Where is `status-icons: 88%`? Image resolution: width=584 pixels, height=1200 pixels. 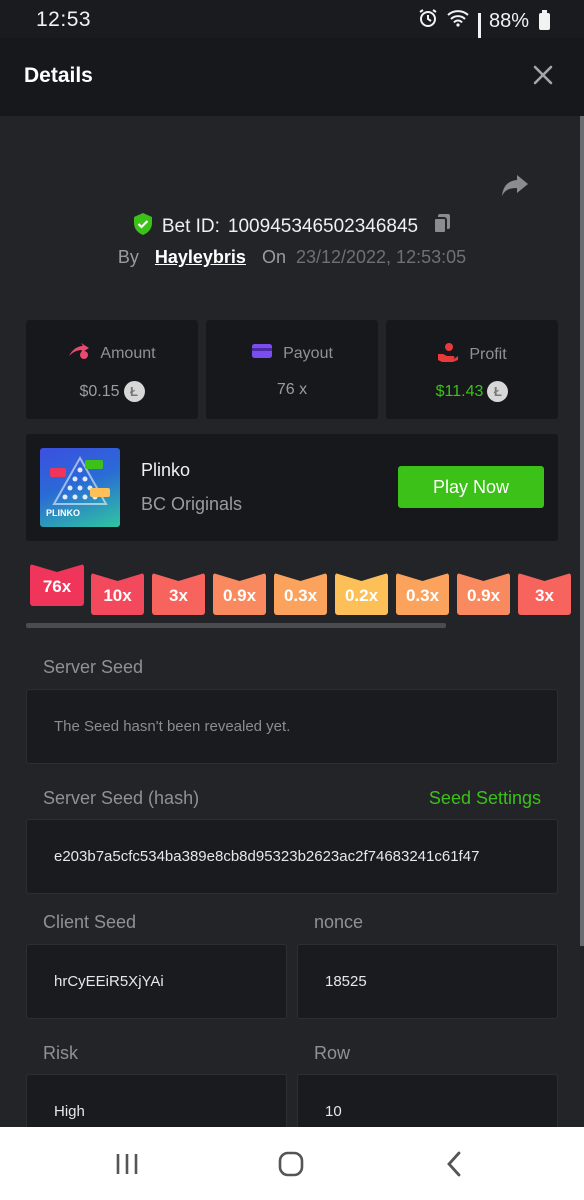
status-icons: 88% is located at coordinates (484, 32).